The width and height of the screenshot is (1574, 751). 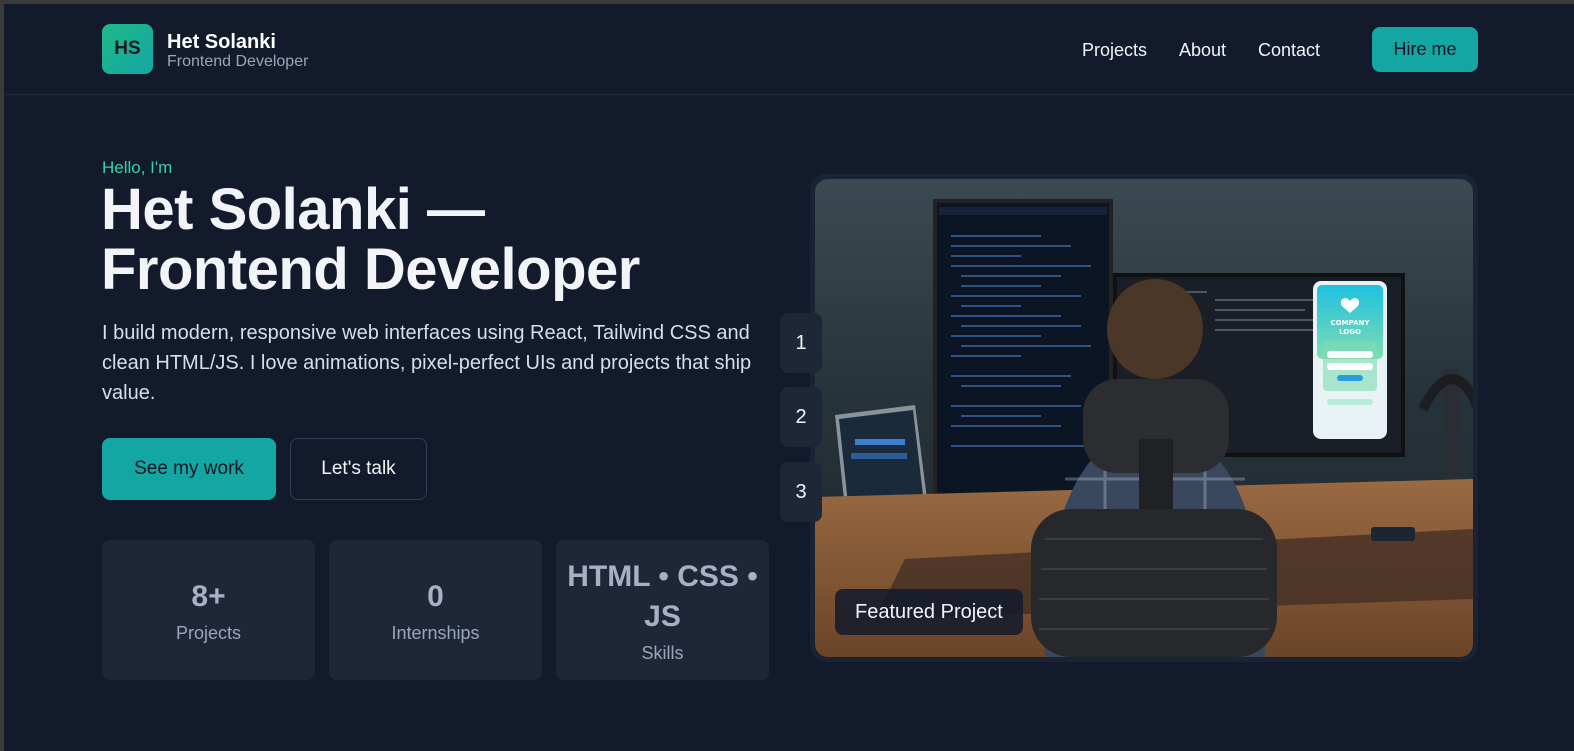 What do you see at coordinates (801, 343) in the screenshot?
I see `carousel-indicator-1: 1` at bounding box center [801, 343].